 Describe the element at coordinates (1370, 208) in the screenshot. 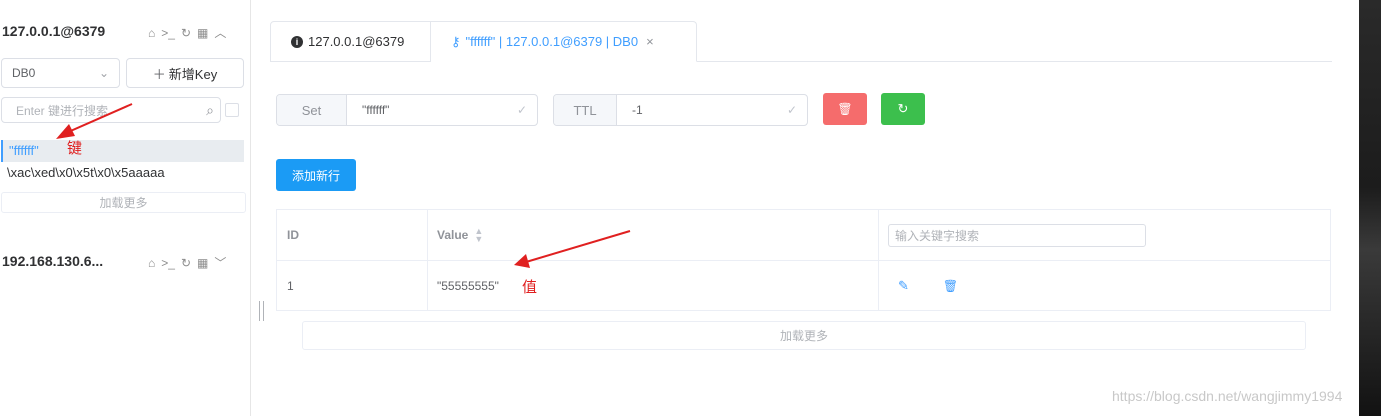

I see `background-image-strip` at that location.